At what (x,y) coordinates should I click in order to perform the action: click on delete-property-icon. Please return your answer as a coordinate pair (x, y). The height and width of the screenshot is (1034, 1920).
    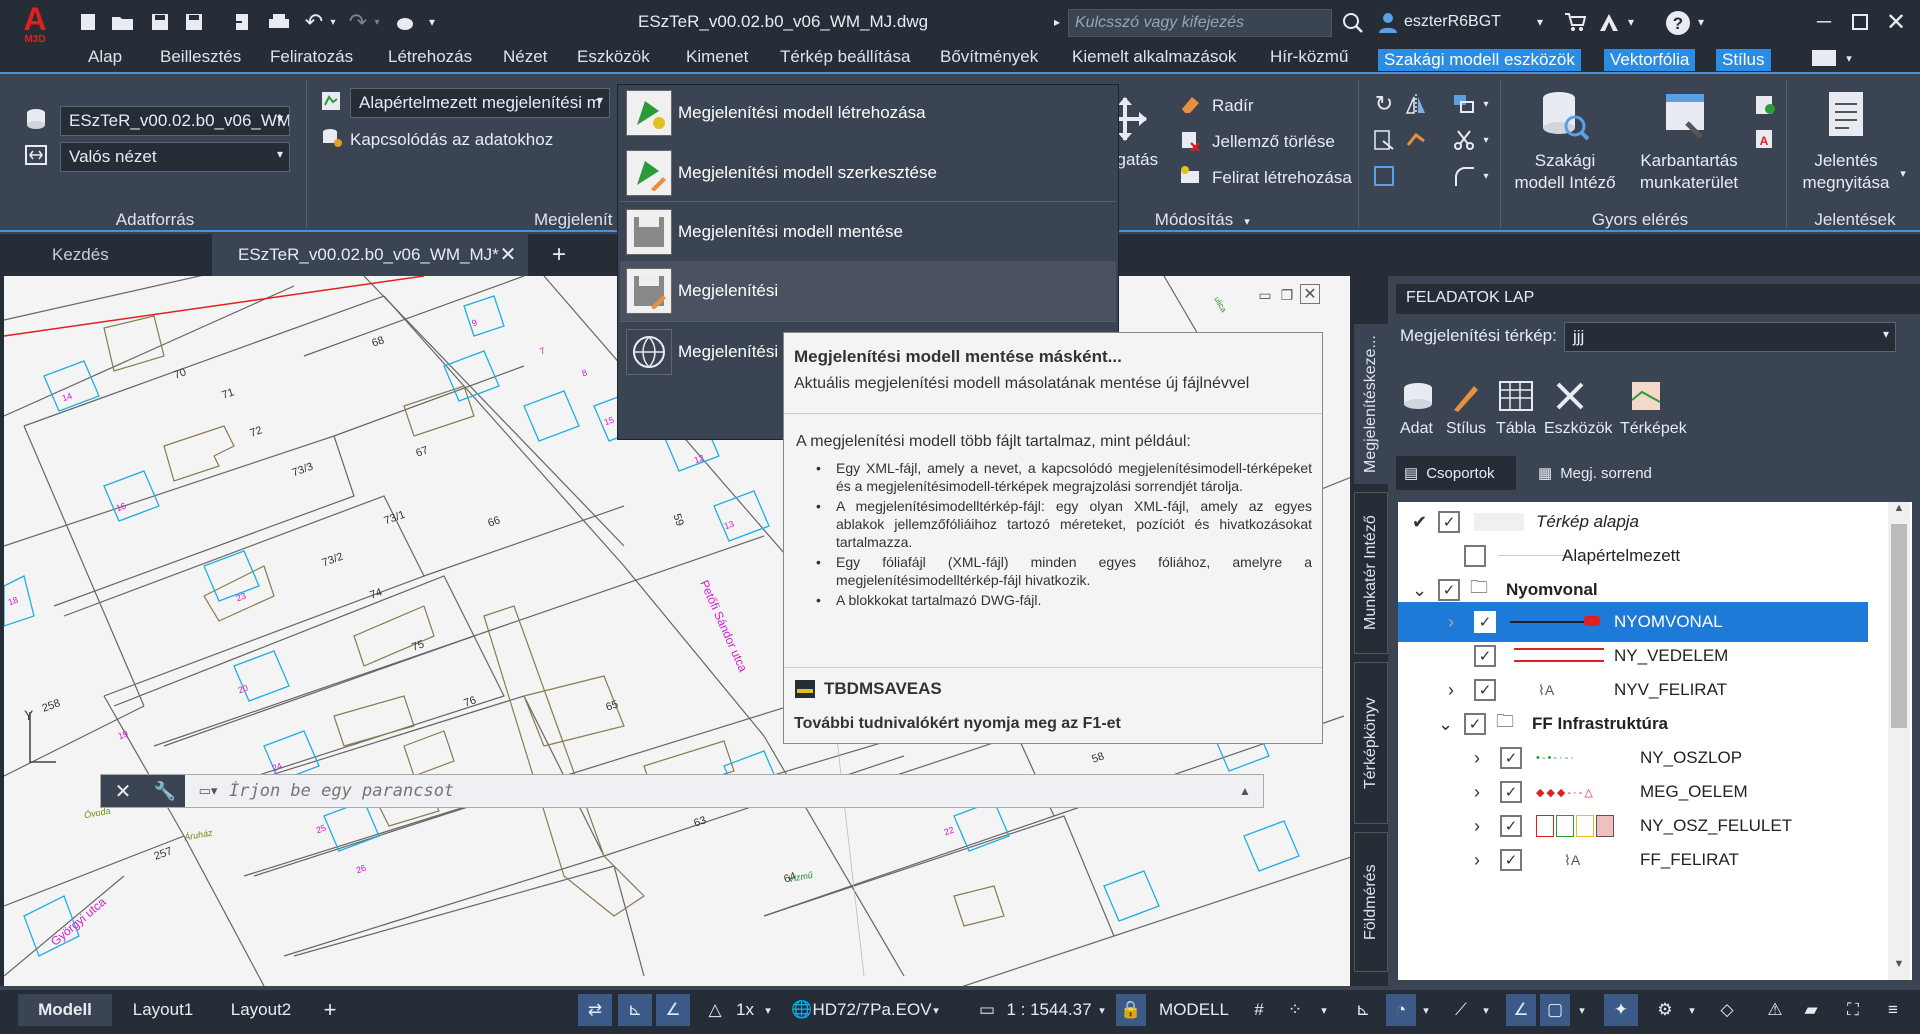
    Looking at the image, I should click on (1190, 140).